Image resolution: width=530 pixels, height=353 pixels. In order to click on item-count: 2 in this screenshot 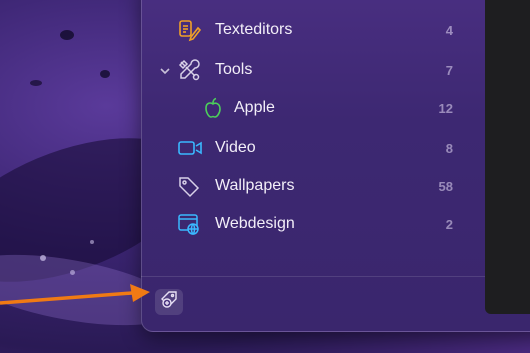, I will do `click(449, 224)`.